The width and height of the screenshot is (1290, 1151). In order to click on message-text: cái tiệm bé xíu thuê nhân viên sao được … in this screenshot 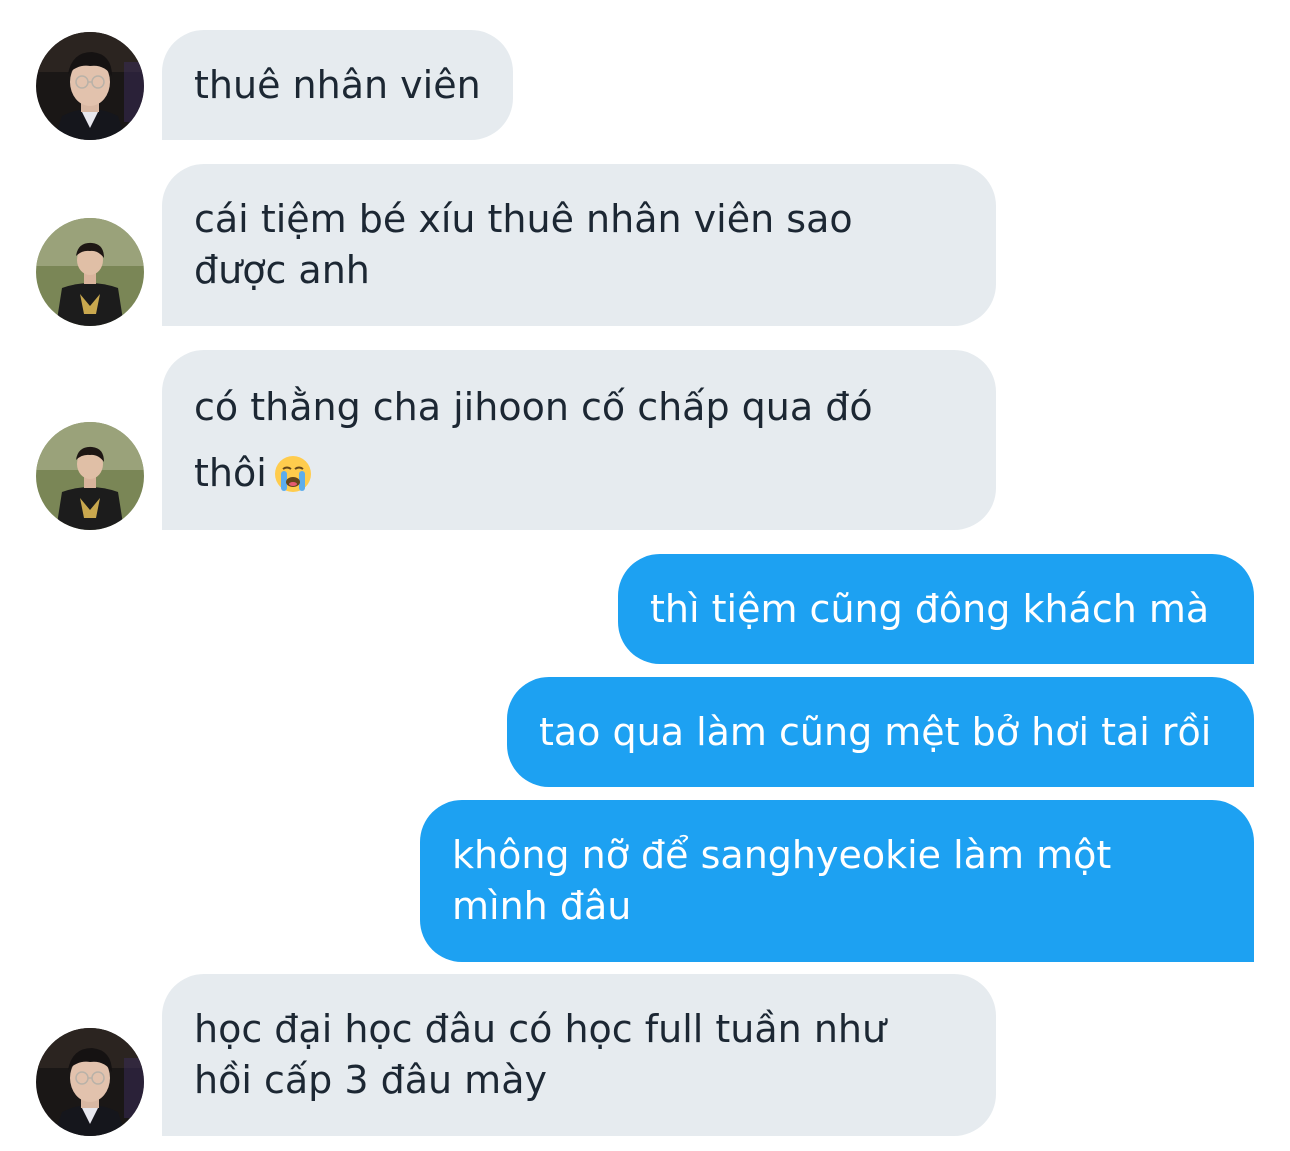, I will do `click(523, 244)`.